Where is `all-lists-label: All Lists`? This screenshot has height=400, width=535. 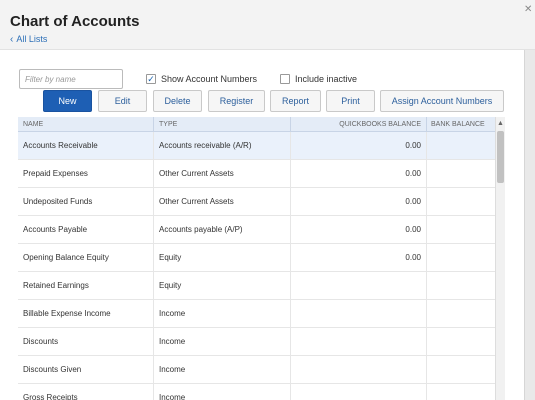 all-lists-label: All Lists is located at coordinates (32, 39).